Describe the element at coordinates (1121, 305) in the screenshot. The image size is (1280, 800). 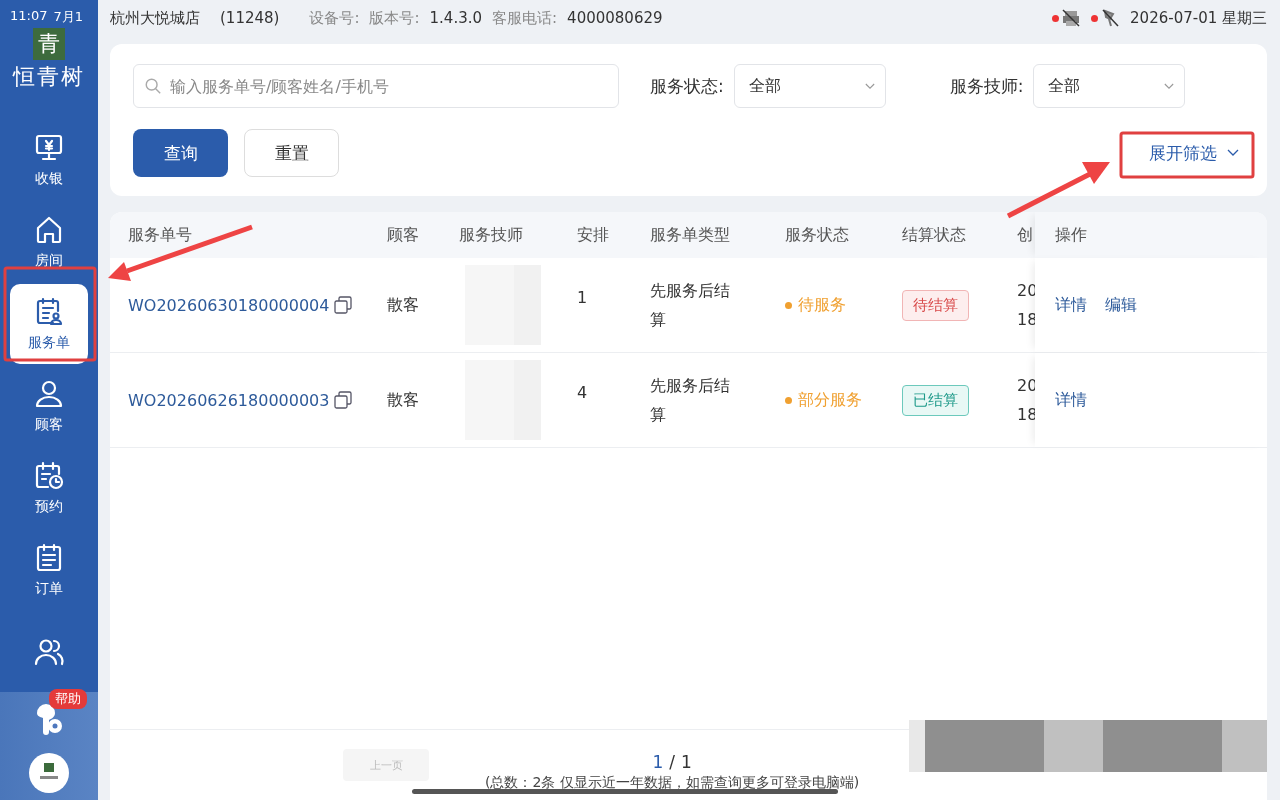
I see `action-link: 编辑` at that location.